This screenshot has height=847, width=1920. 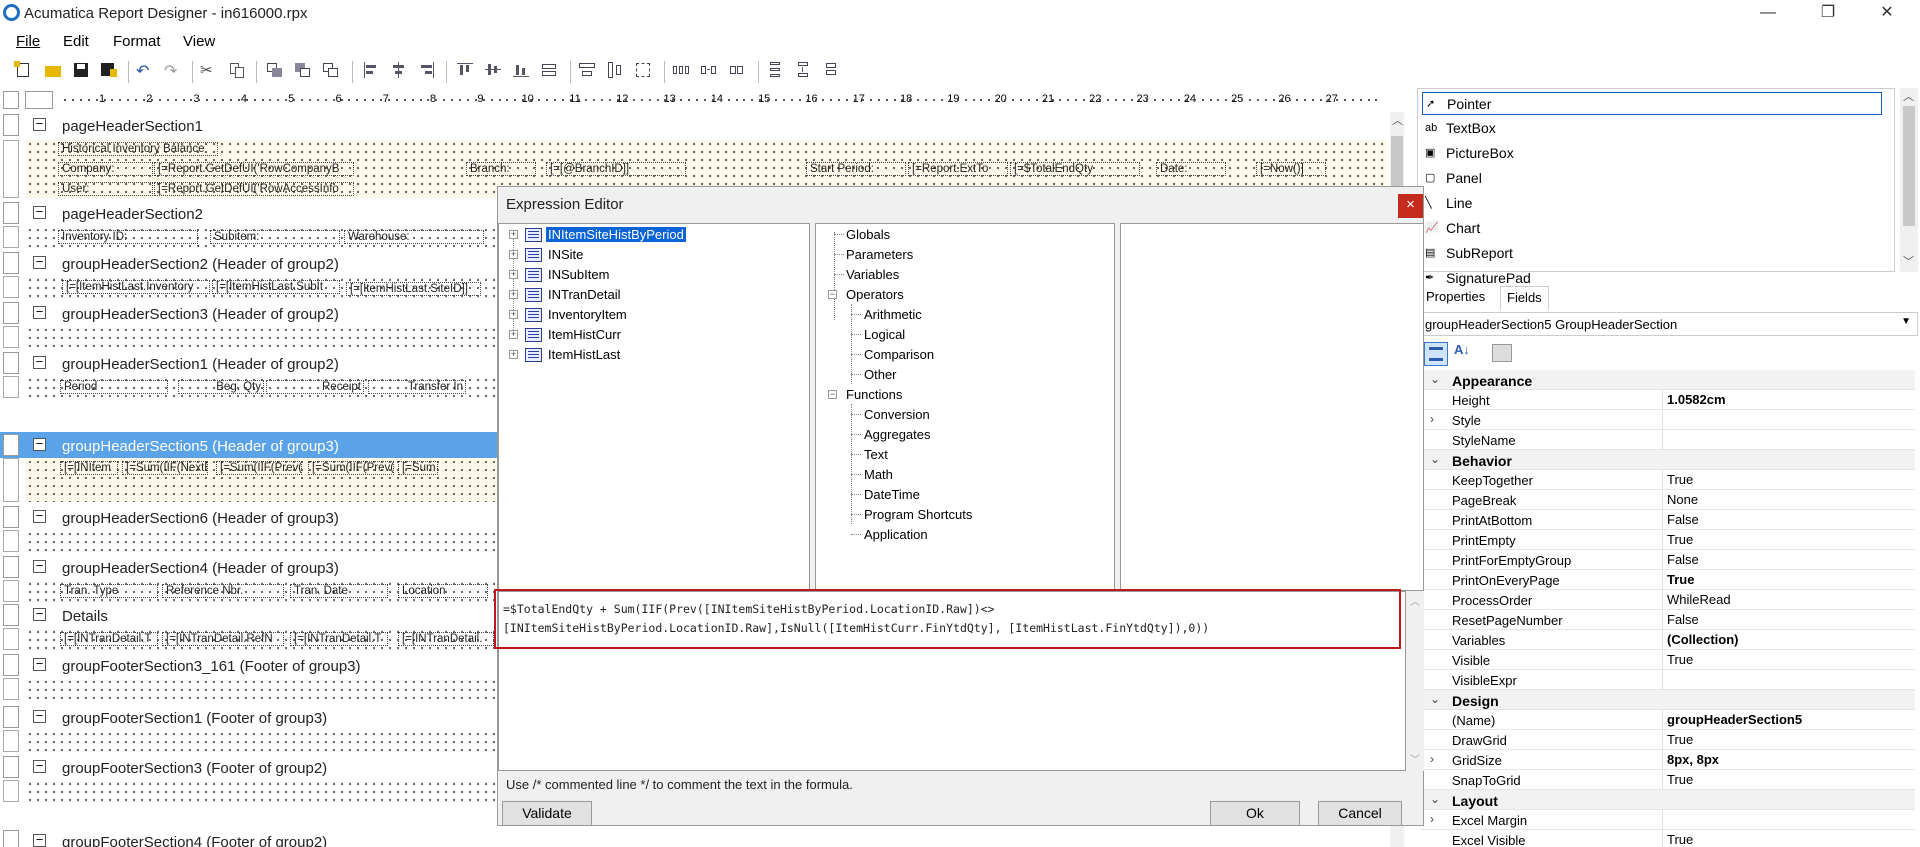 What do you see at coordinates (1680, 560) in the screenshot?
I see `property-value: False` at bounding box center [1680, 560].